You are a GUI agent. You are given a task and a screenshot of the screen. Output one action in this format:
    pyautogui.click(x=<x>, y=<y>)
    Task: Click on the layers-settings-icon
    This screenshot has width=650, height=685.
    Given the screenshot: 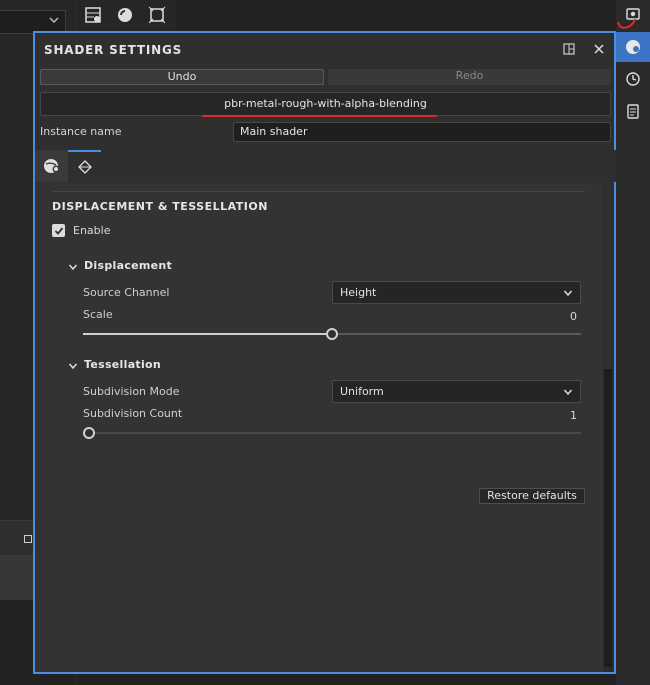 What is the action you would take?
    pyautogui.click(x=93, y=15)
    